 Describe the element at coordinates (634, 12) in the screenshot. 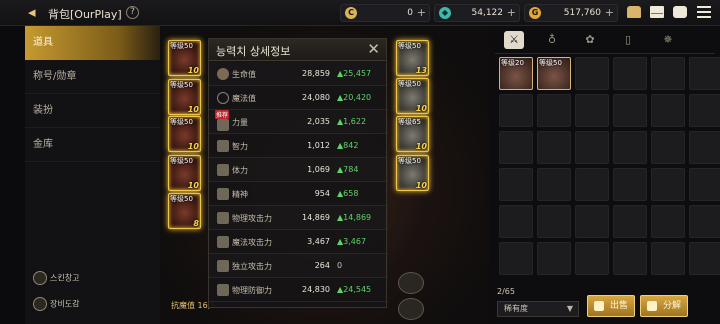

I see `treasure-chest-icon` at that location.